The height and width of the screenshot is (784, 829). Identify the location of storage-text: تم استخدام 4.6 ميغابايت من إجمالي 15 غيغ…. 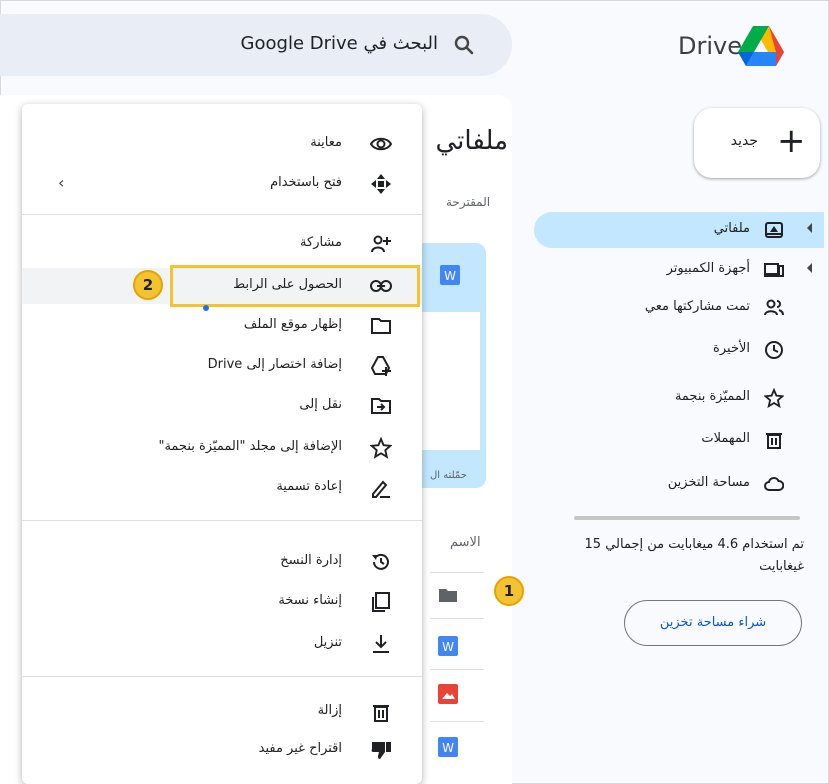
(694, 555).